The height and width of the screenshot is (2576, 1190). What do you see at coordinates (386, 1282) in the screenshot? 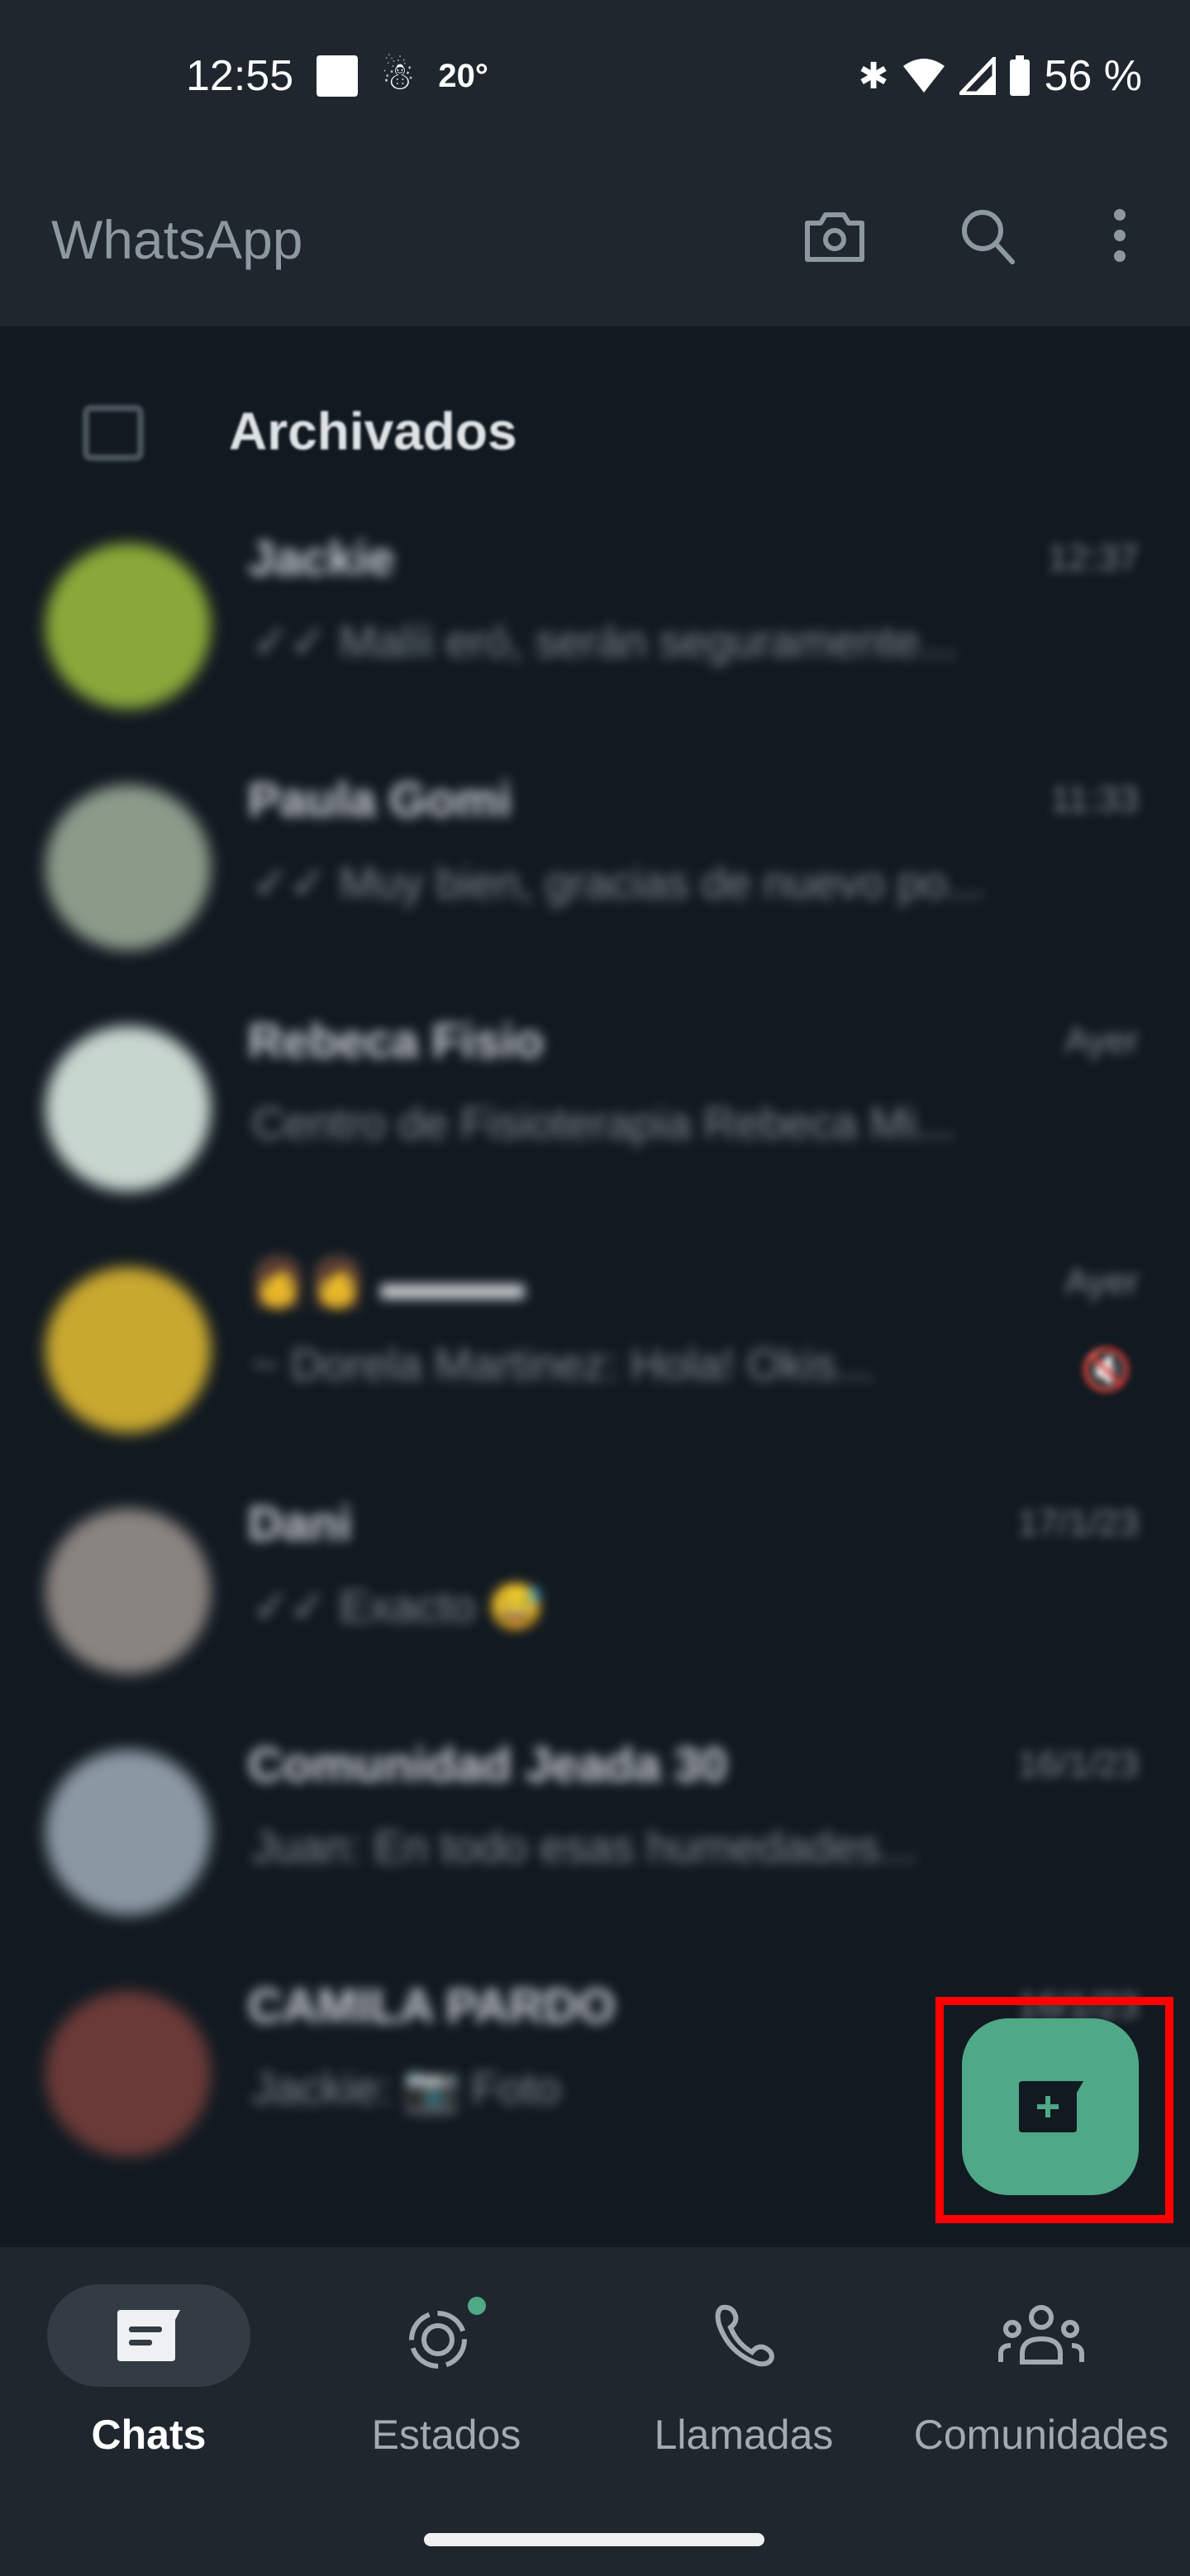
I see `chat-name: 👩👩 ▬▬▬` at bounding box center [386, 1282].